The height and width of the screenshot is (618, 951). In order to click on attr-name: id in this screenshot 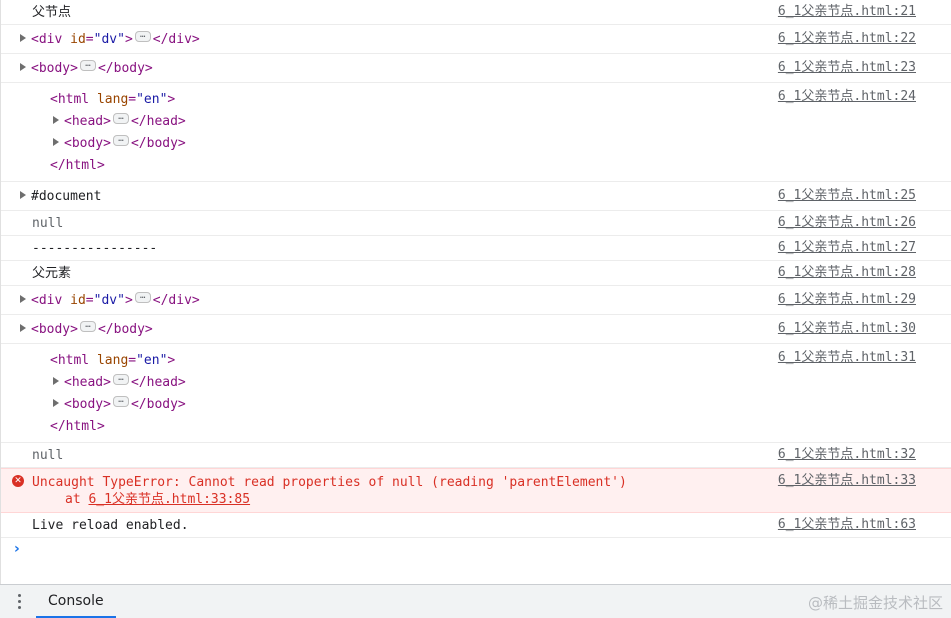, I will do `click(78, 39)`.